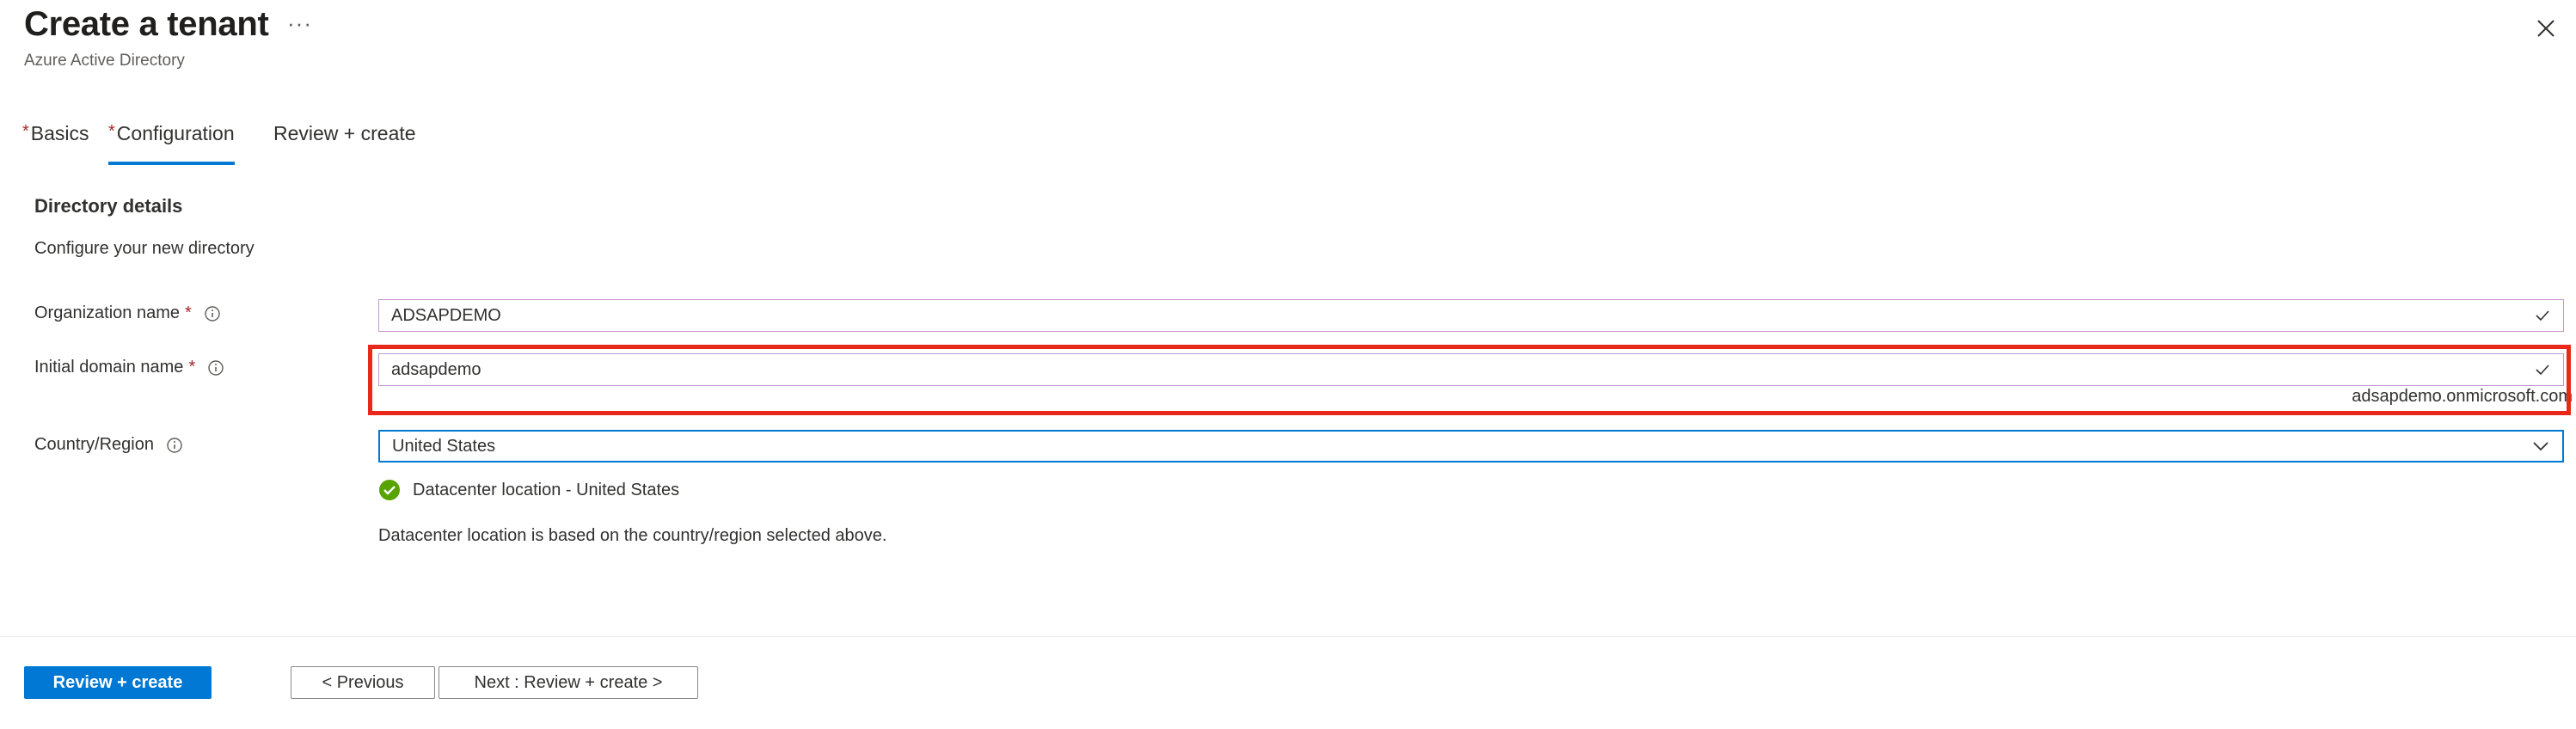  Describe the element at coordinates (390, 490) in the screenshot. I see `success-check-icon` at that location.